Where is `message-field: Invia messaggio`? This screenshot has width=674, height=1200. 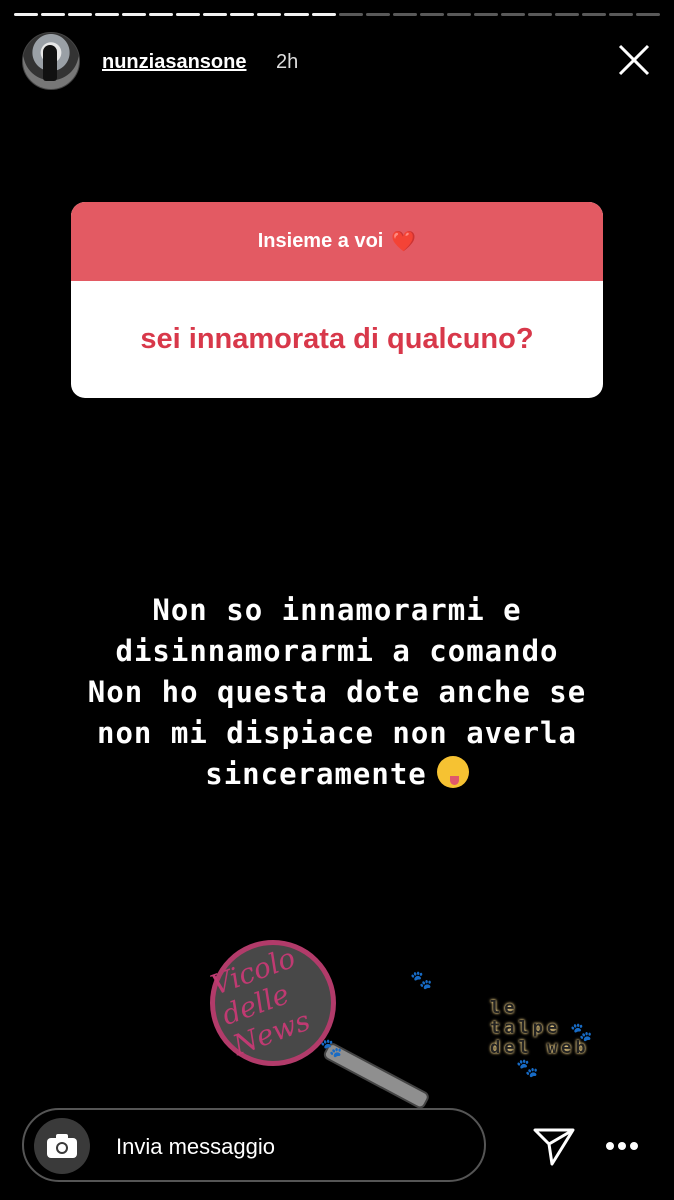
message-field: Invia messaggio is located at coordinates (254, 1145).